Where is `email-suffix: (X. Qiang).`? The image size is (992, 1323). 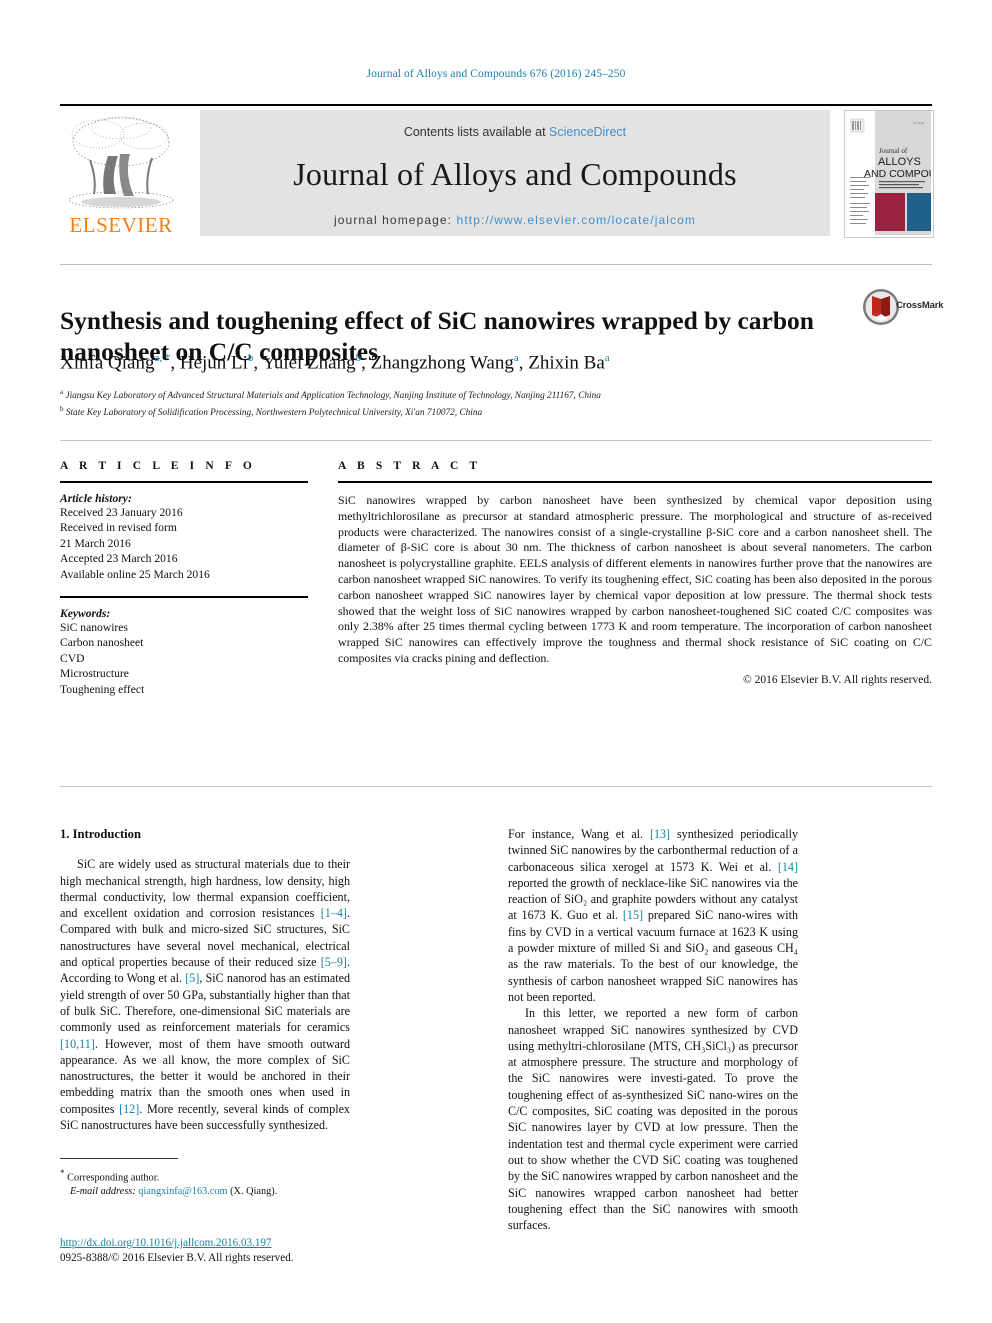 email-suffix: (X. Qiang). is located at coordinates (252, 1192).